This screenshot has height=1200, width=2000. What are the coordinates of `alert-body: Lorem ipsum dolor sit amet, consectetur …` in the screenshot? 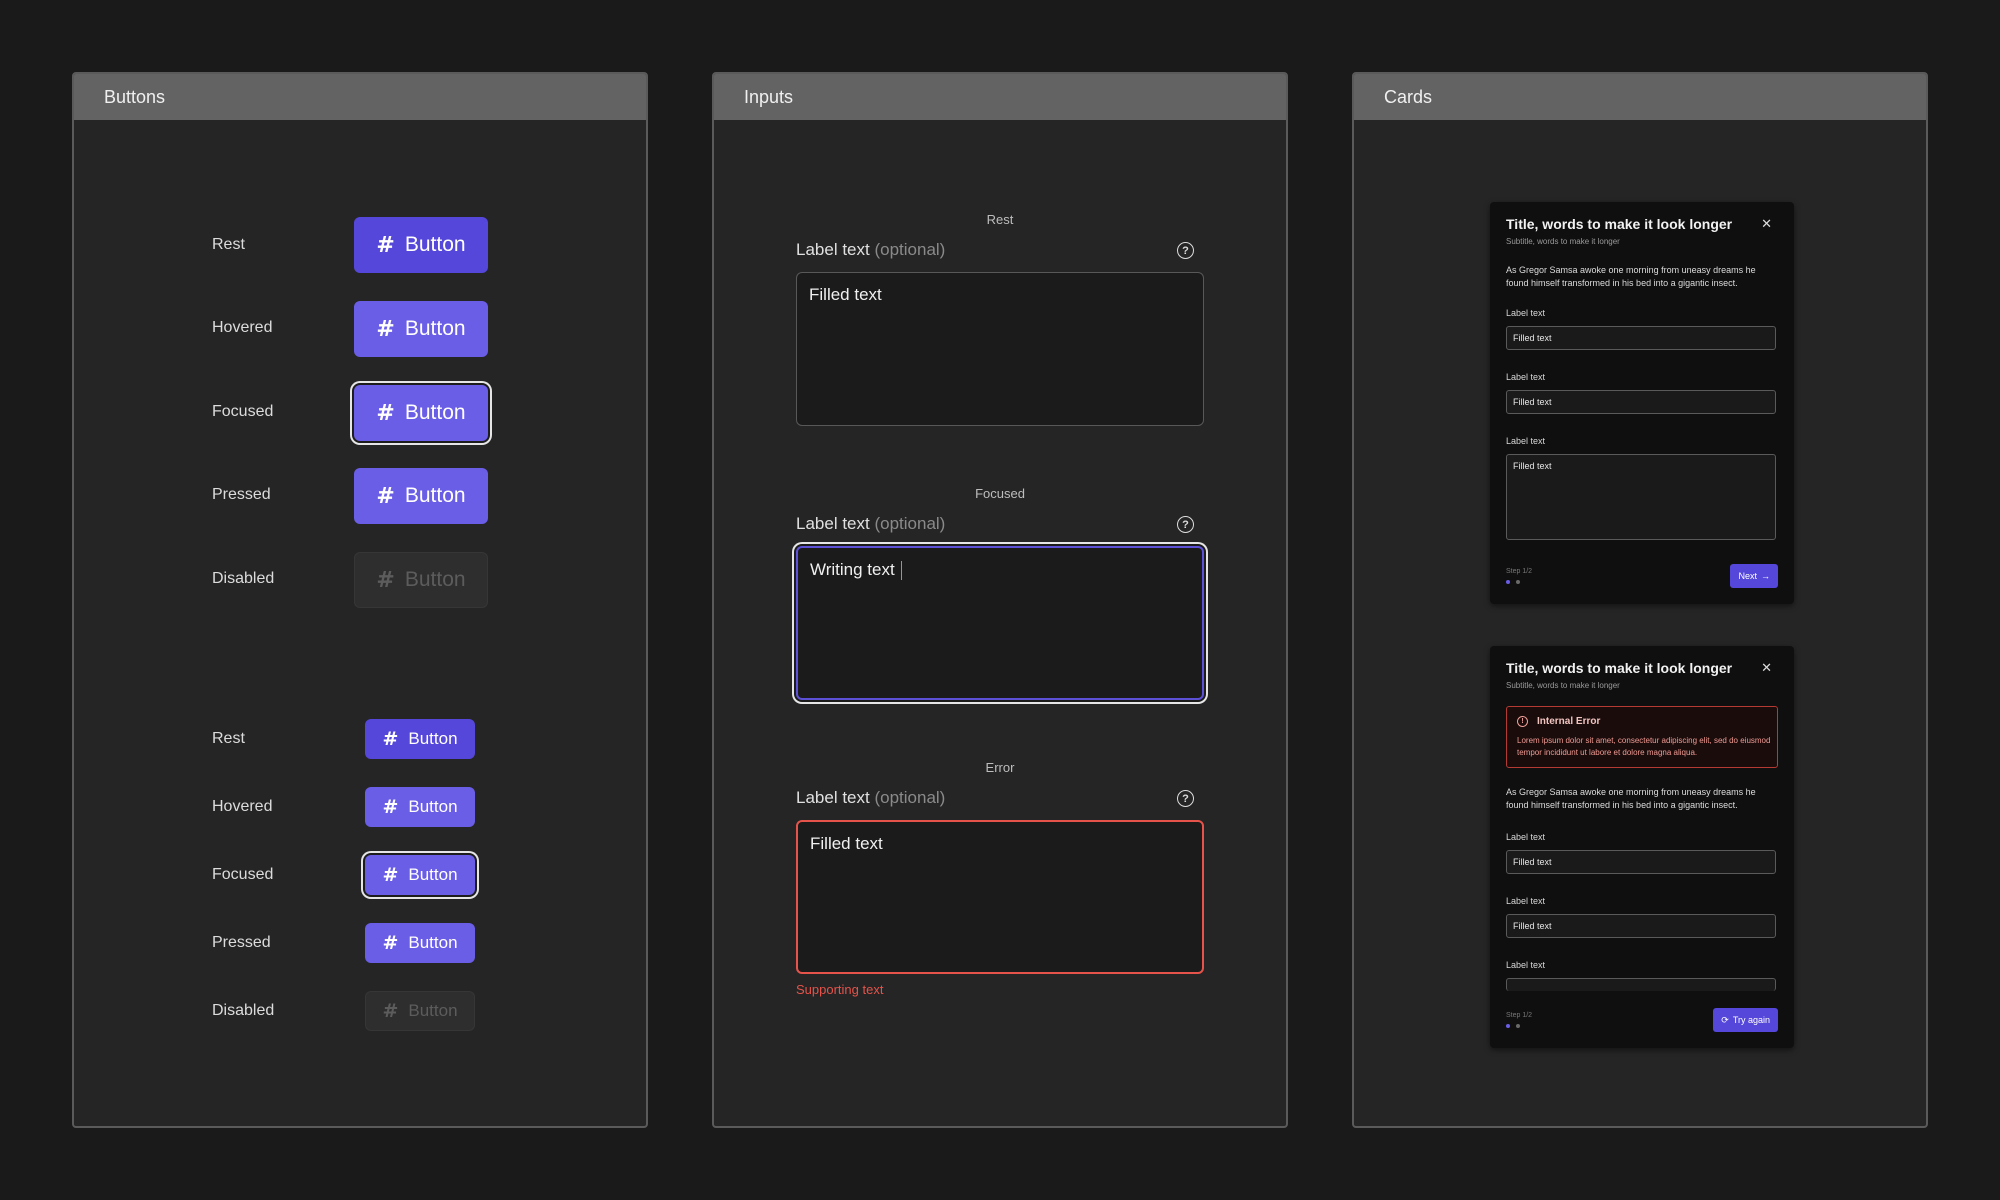 It's located at (1644, 746).